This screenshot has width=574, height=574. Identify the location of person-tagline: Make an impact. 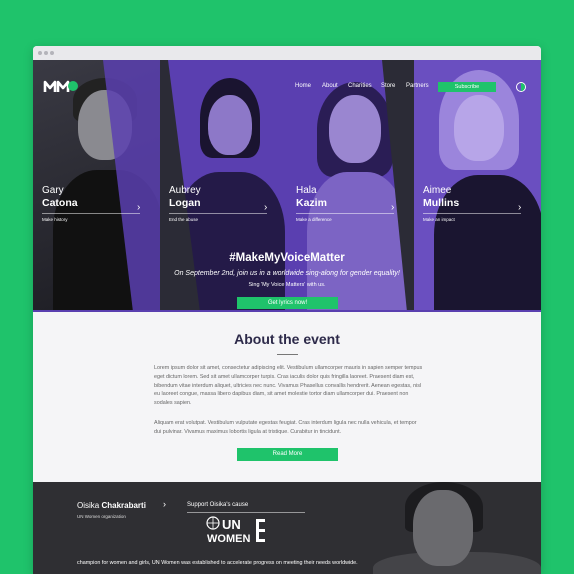
(439, 219).